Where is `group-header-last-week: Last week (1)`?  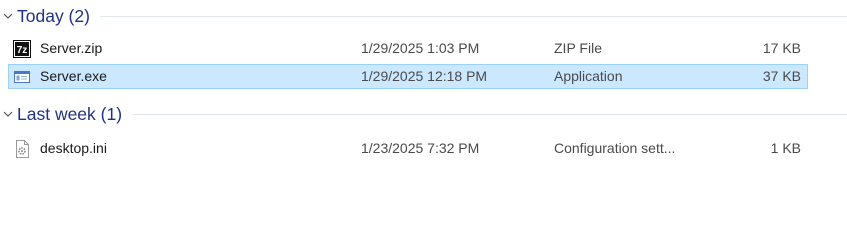
group-header-last-week: Last week (1) is located at coordinates (423, 114).